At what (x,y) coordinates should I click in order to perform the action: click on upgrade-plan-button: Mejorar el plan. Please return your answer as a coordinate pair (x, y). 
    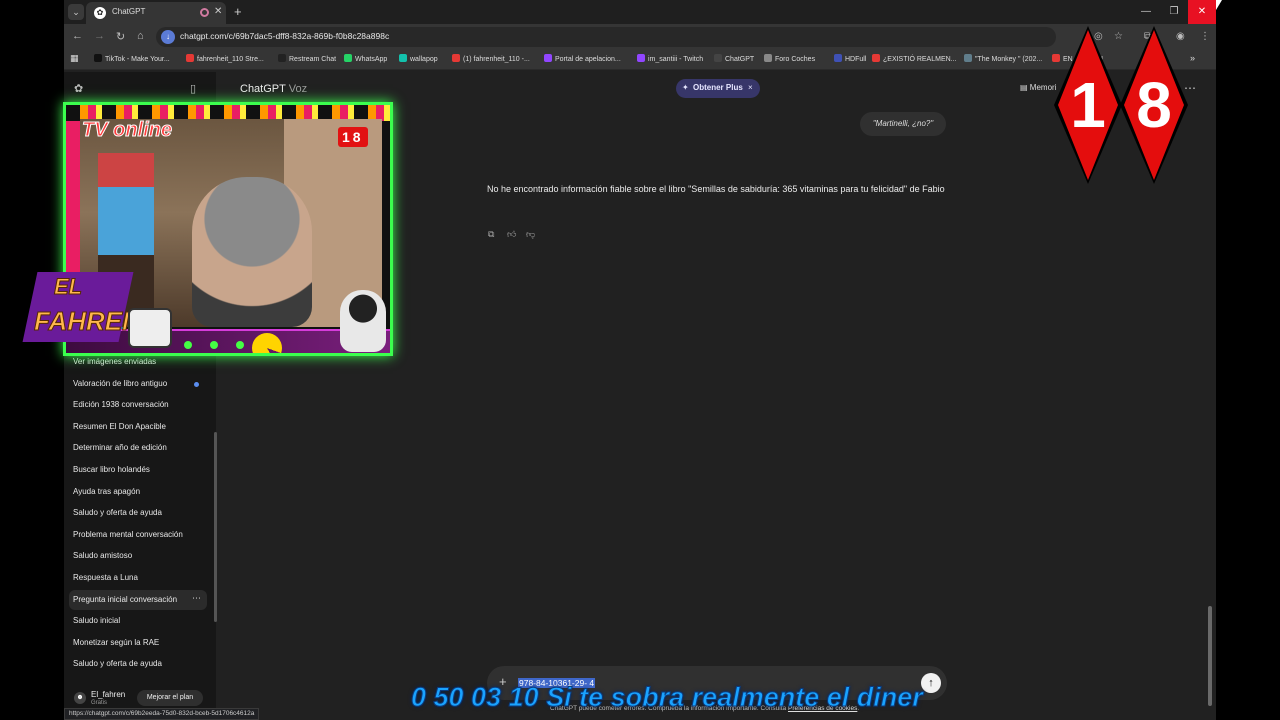
    Looking at the image, I should click on (170, 698).